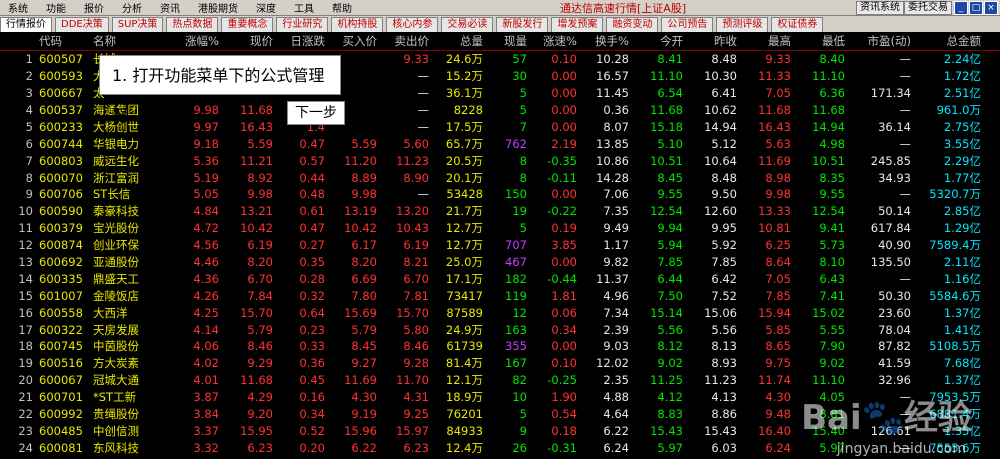  Describe the element at coordinates (312, 160) in the screenshot. I see `table-cell: 0.57` at that location.